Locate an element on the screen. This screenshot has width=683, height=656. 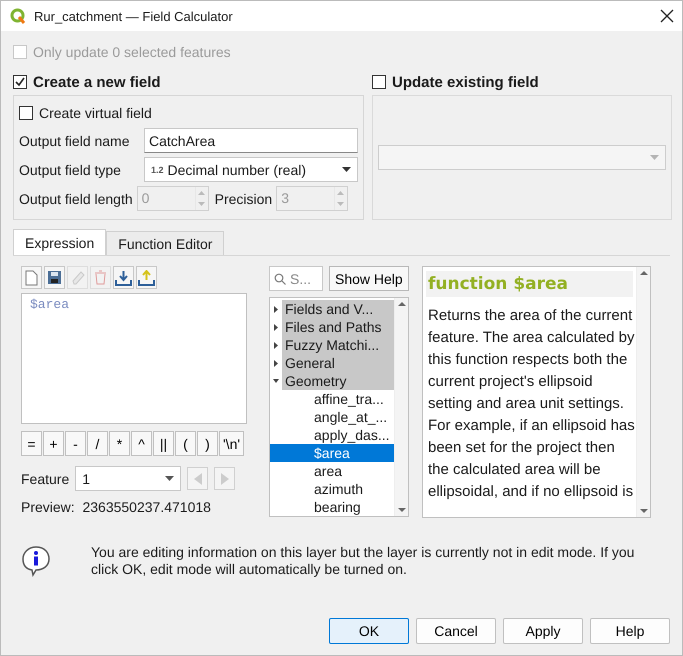
tree-category: General is located at coordinates (338, 363).